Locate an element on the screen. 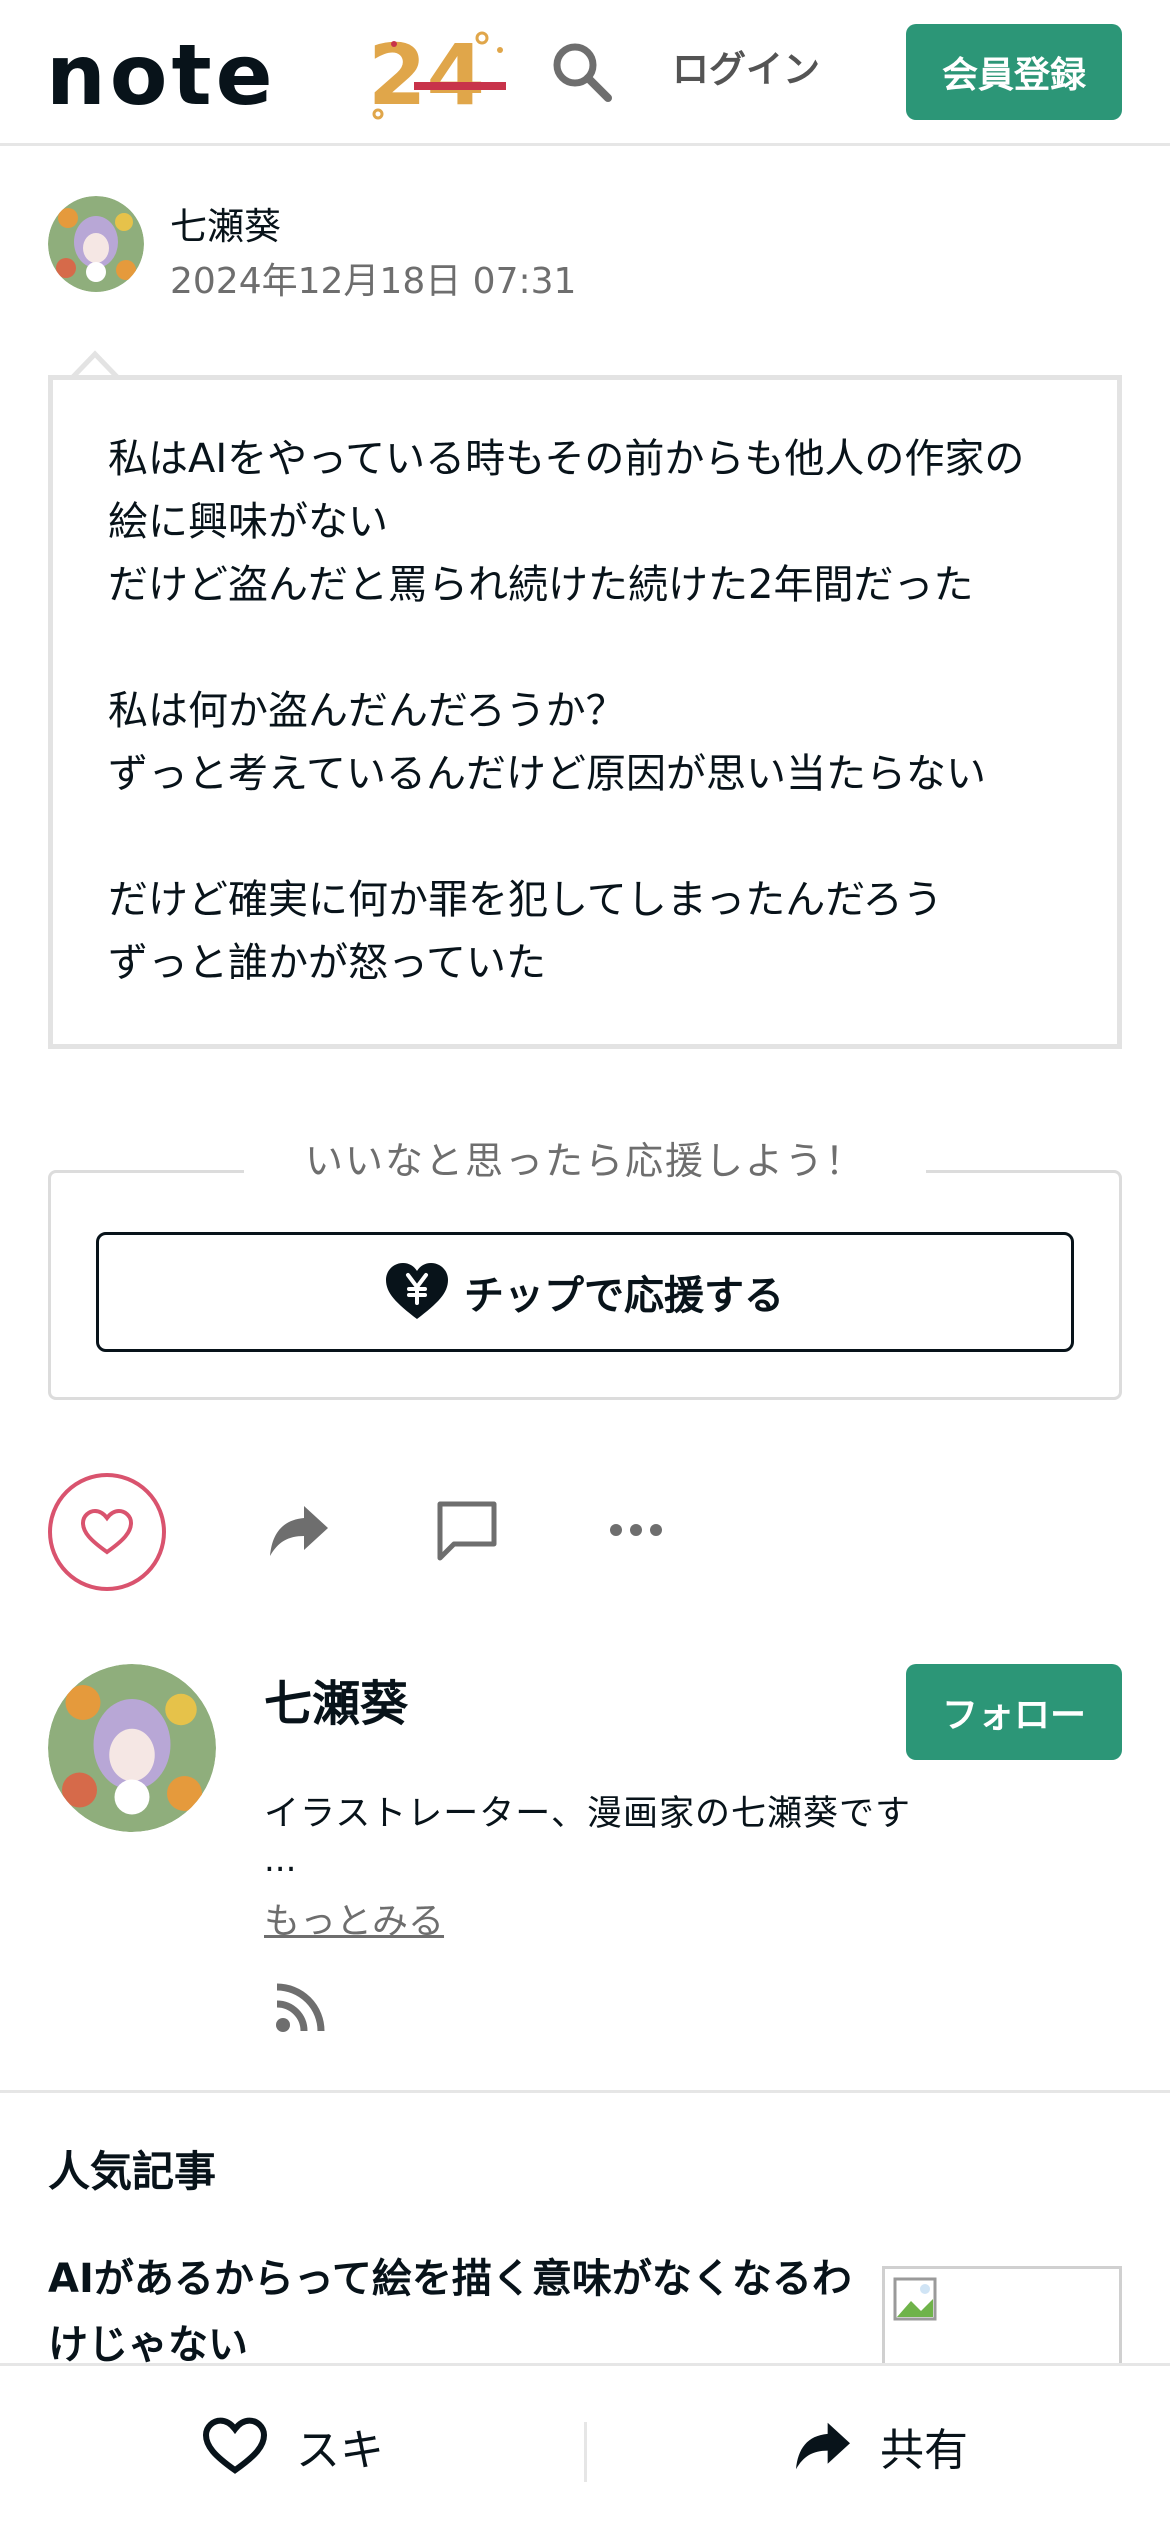 This screenshot has height=2532, width=1170. post-line: ずっと誰かが怒っていた is located at coordinates (327, 963).